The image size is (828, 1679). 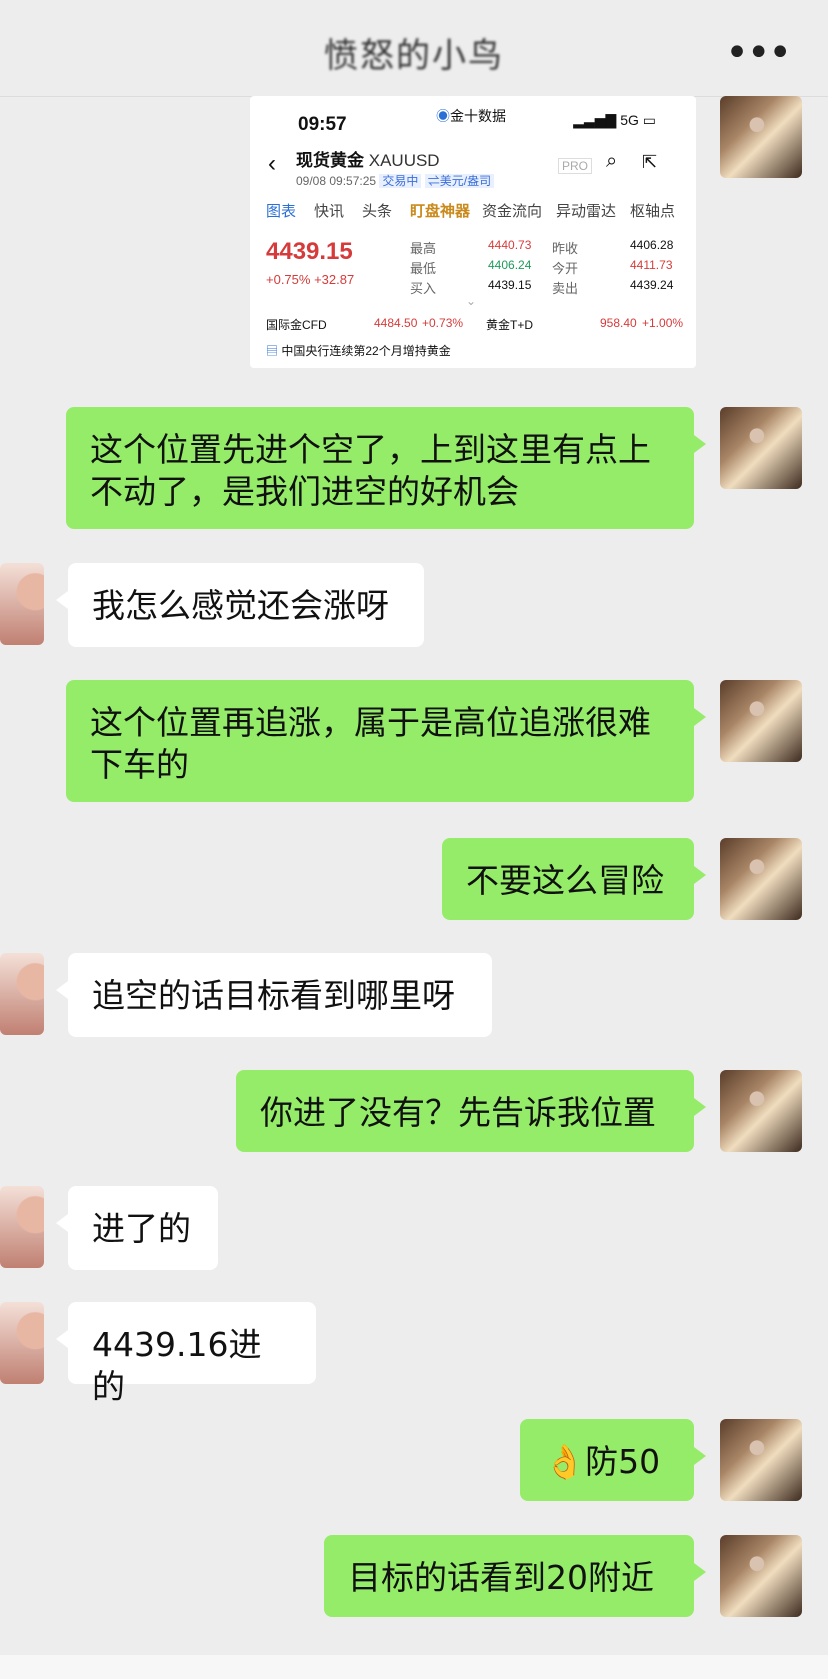 What do you see at coordinates (443, 116) in the screenshot?
I see `app-logo-icon: ◉` at bounding box center [443, 116].